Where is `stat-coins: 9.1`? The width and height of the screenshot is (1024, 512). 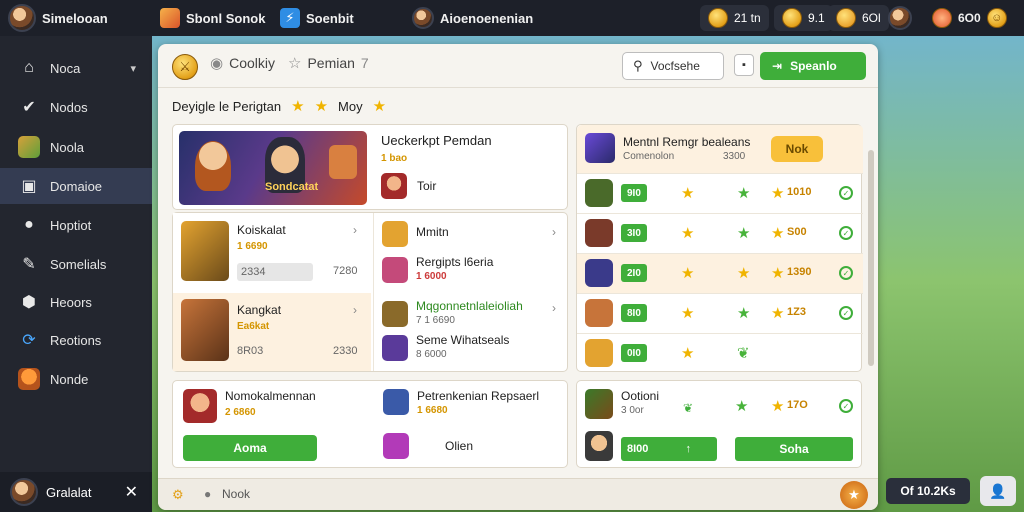 stat-coins: 9.1 is located at coordinates (803, 18).